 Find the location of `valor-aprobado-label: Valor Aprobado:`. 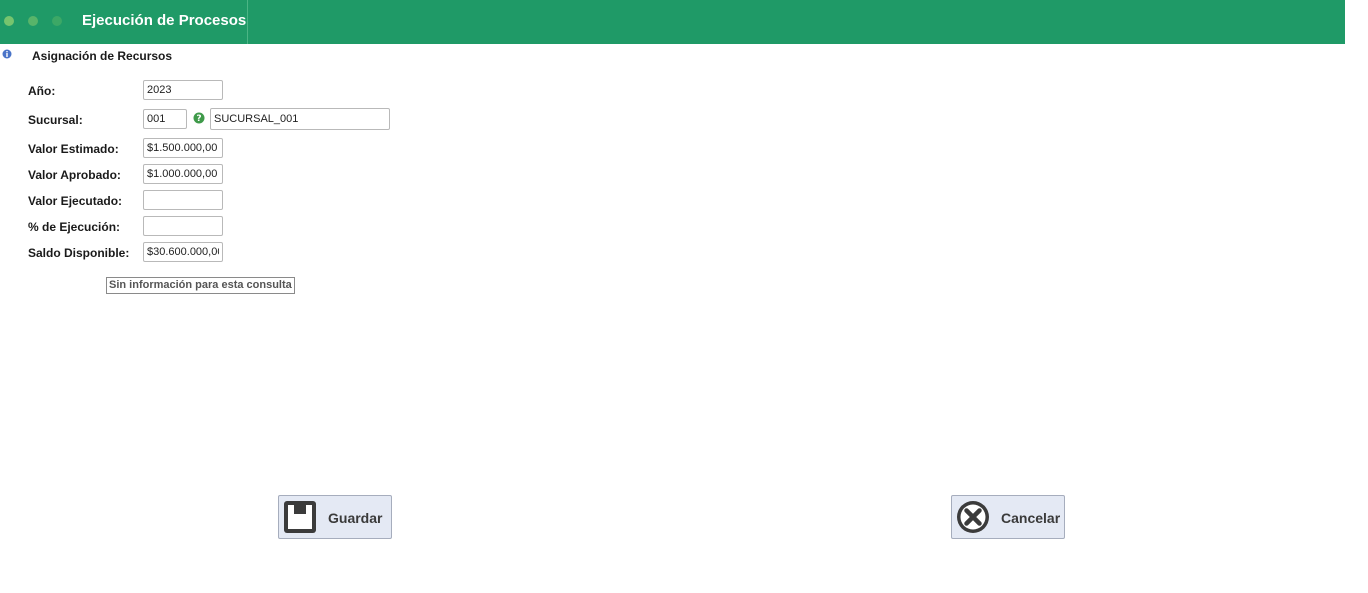

valor-aprobado-label: Valor Aprobado: is located at coordinates (74, 175).